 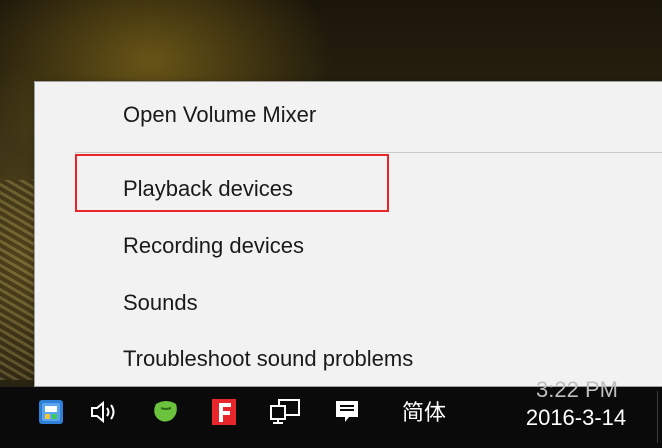 I want to click on menu-item-sounds: Sounds, so click(x=348, y=303).